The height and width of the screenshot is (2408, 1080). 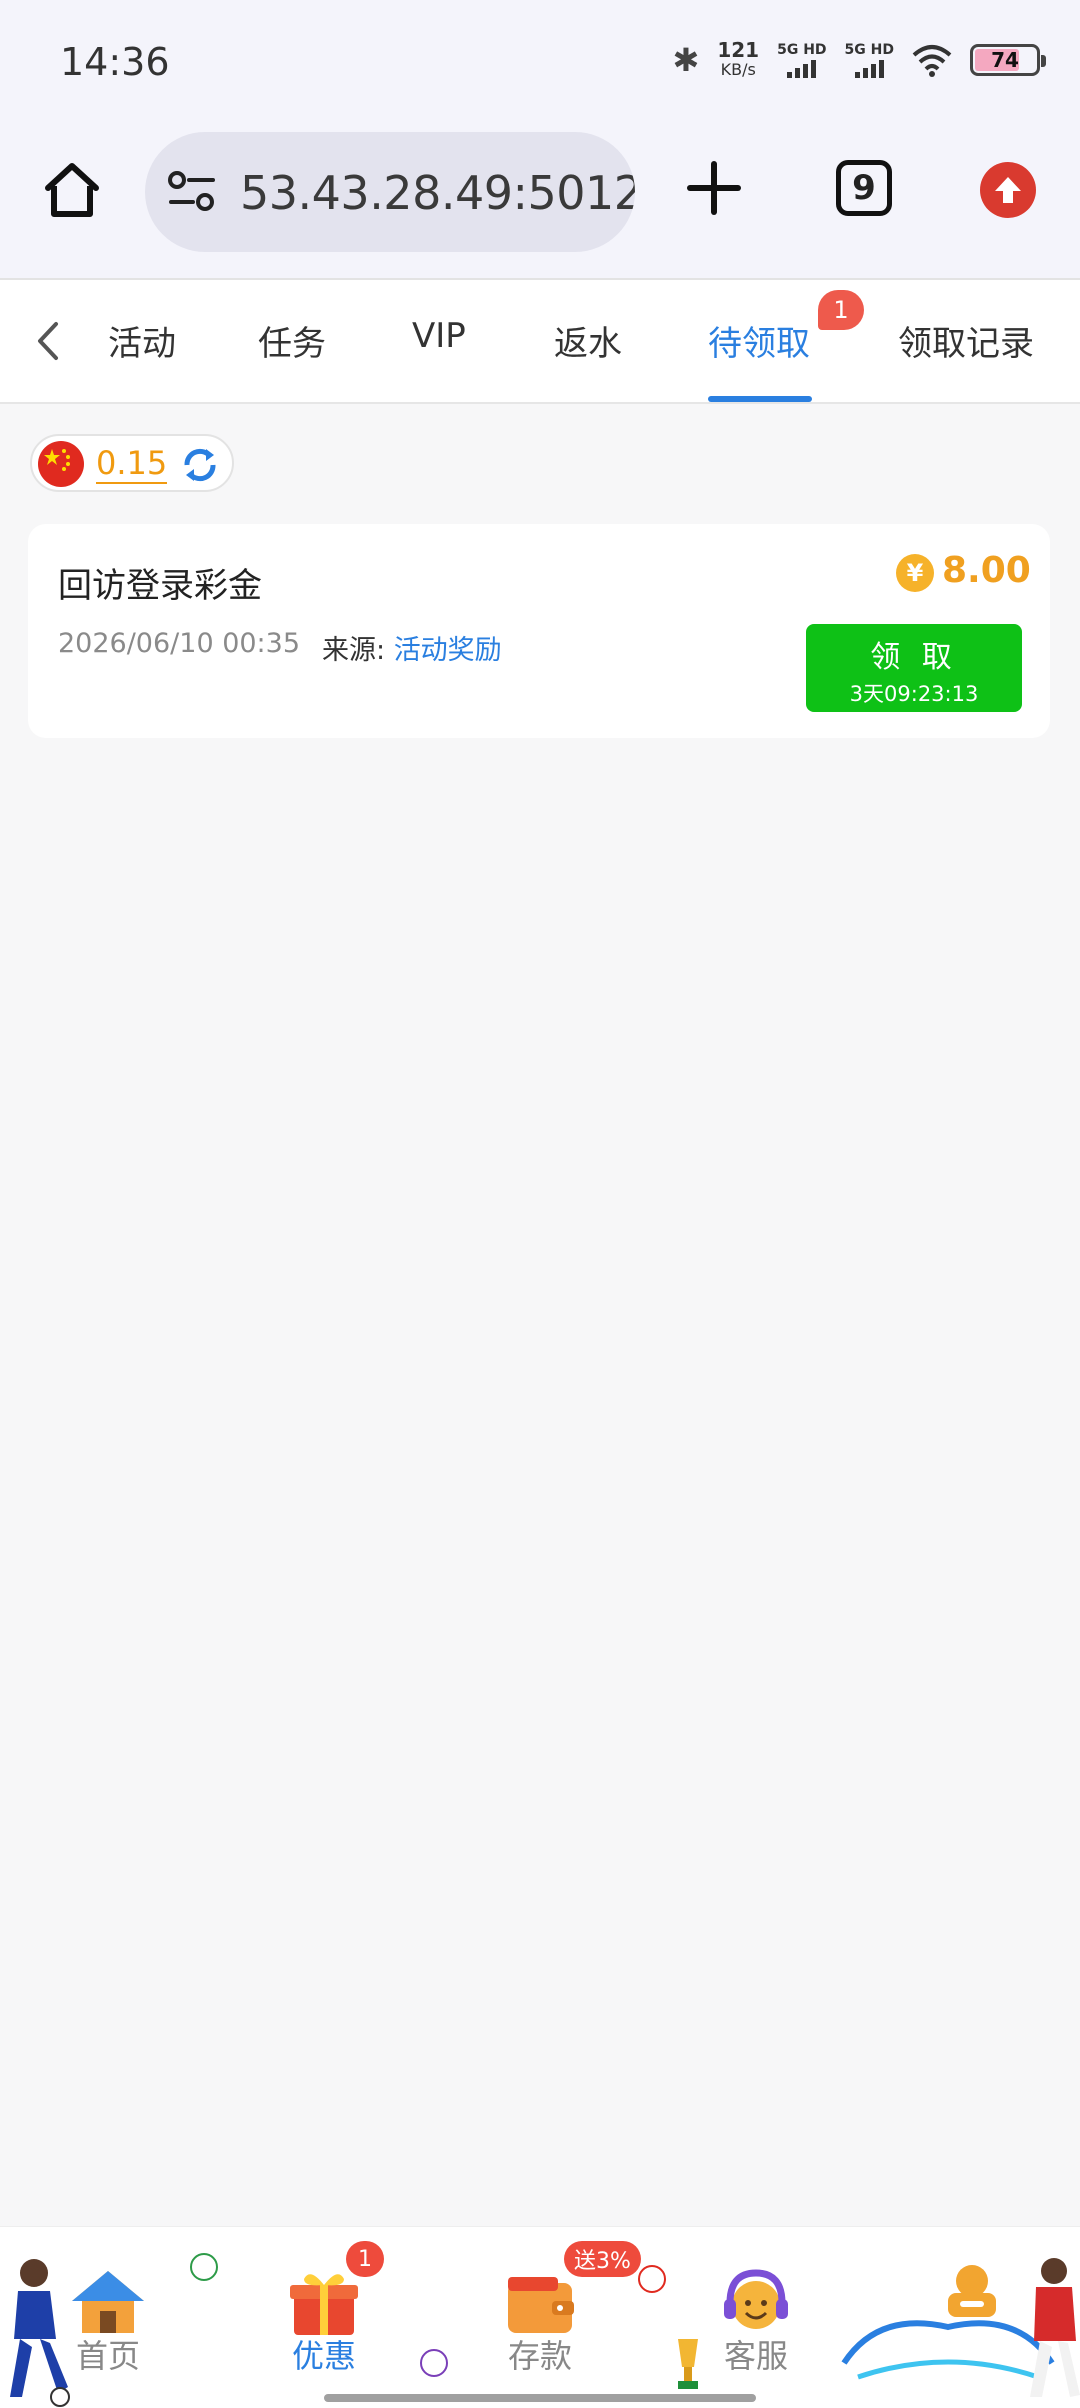 What do you see at coordinates (540, 60) in the screenshot?
I see `status-bar: 14:36 ✱ 121 KB/s 5G HD 5G HD 74` at bounding box center [540, 60].